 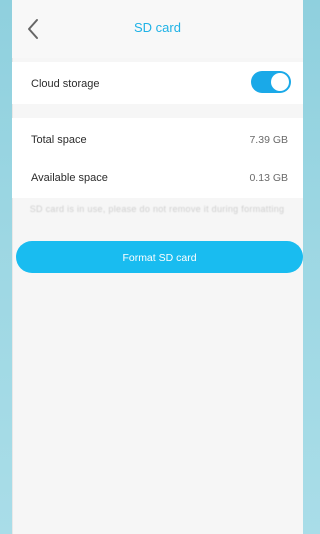 I want to click on available-space-label: Available space, so click(x=69, y=178).